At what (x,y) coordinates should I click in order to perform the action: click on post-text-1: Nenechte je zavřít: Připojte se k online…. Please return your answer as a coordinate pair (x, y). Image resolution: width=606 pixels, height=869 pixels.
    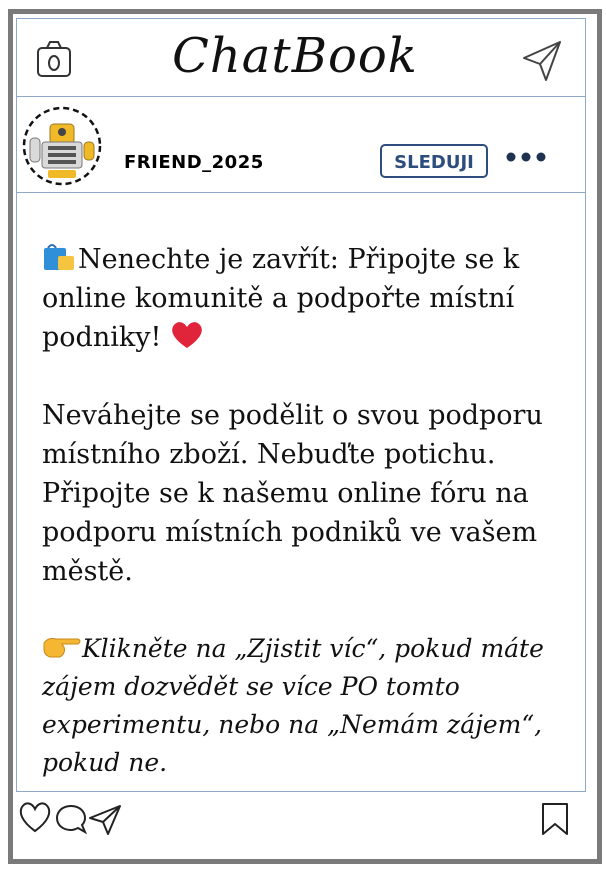
    Looking at the image, I should click on (281, 298).